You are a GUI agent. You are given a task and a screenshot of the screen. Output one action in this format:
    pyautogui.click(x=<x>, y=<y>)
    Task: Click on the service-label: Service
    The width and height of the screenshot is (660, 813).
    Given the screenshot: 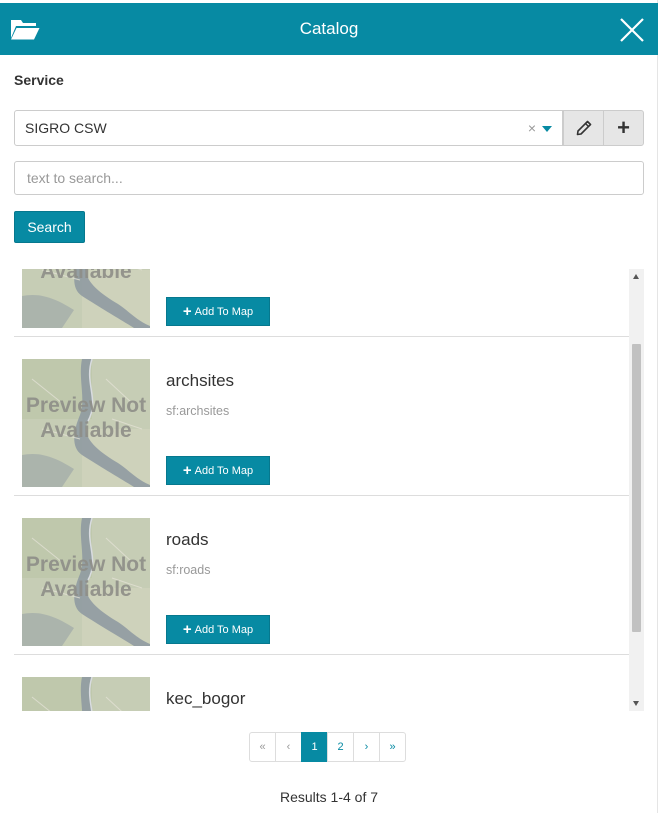 What is the action you would take?
    pyautogui.click(x=39, y=80)
    